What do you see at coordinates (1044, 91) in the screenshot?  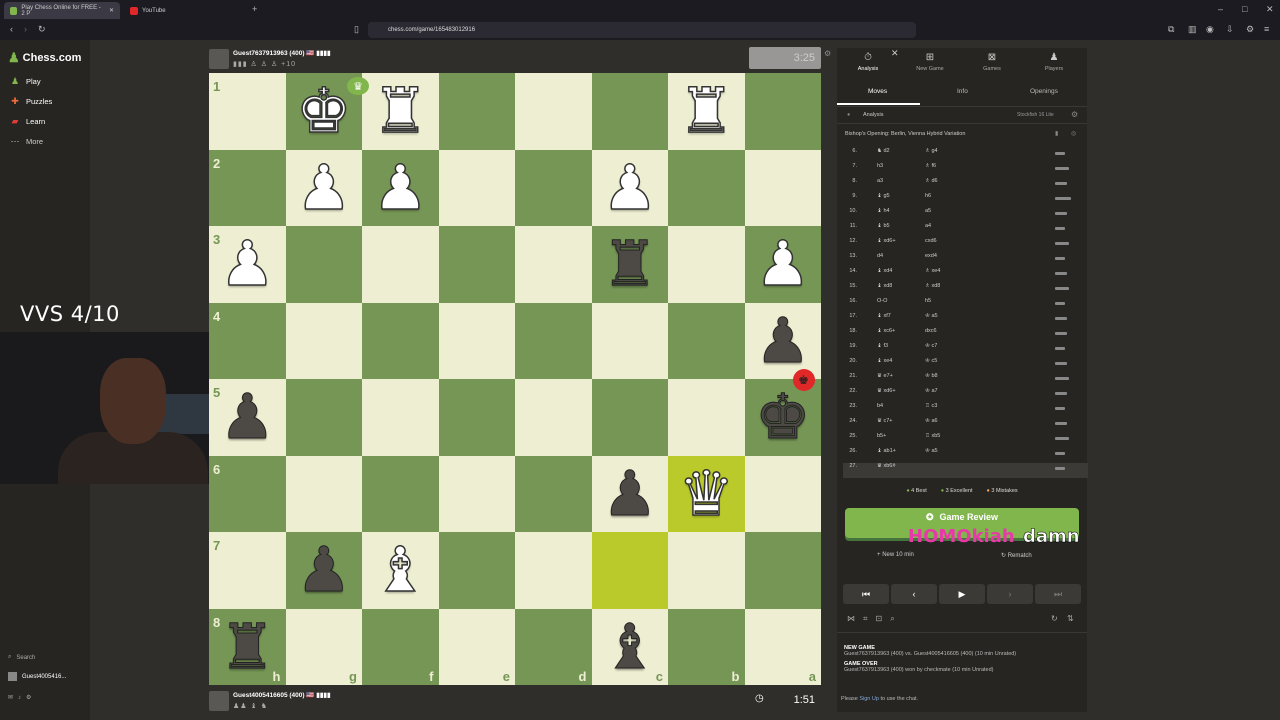 I see `tab-openings: Openings` at bounding box center [1044, 91].